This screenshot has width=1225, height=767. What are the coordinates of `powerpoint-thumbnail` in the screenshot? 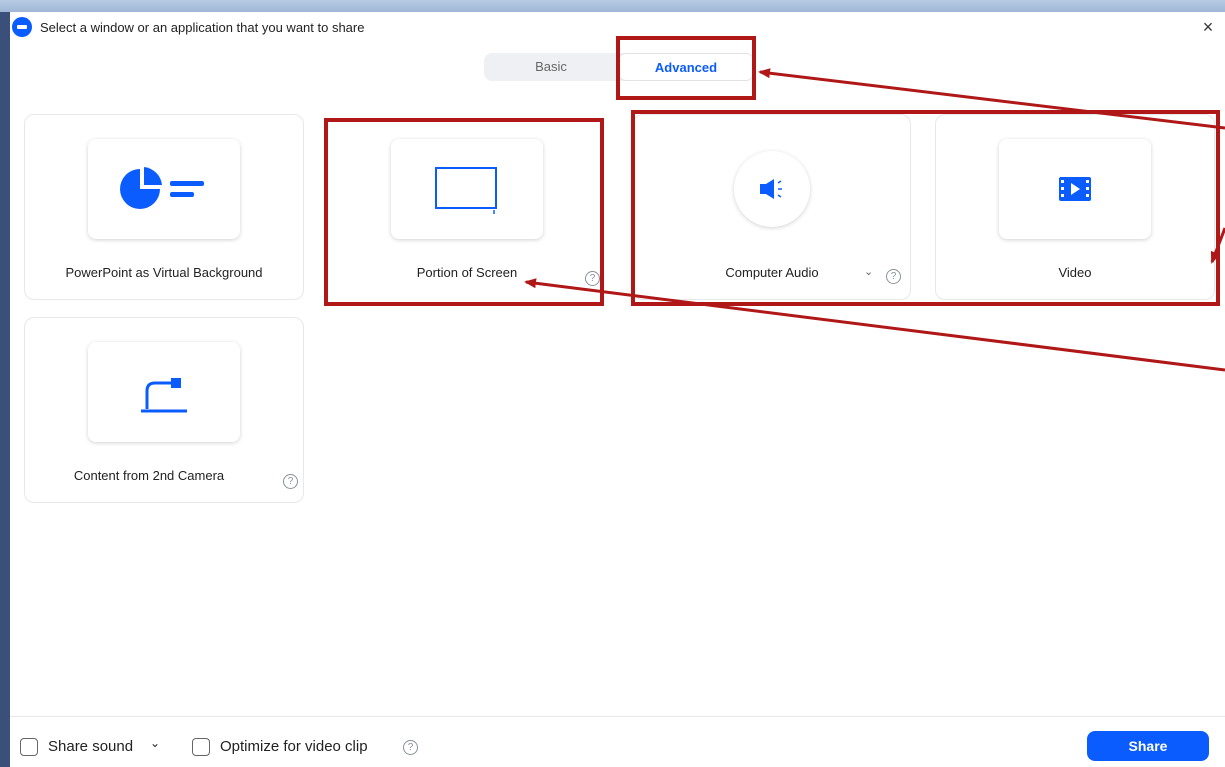 It's located at (164, 189).